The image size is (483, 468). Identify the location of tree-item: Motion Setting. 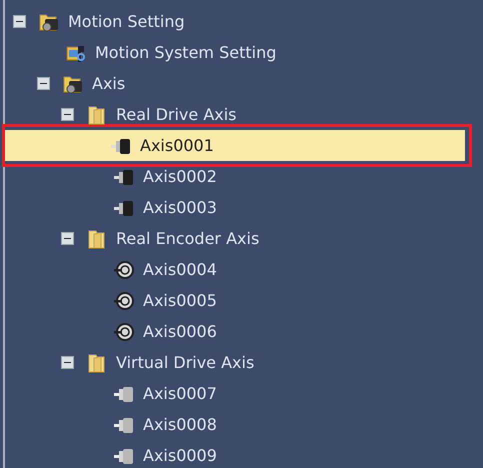
(244, 21).